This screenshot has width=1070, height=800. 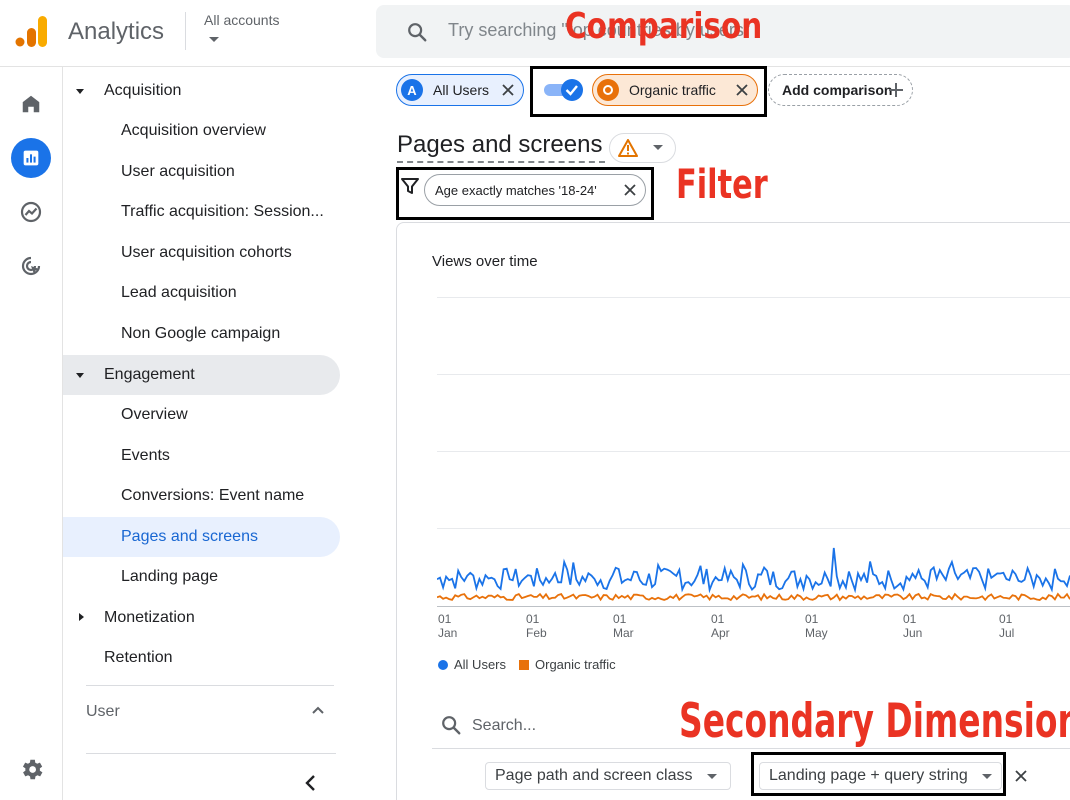 I want to click on secondary-dimension-highlight-box, so click(x=878, y=774).